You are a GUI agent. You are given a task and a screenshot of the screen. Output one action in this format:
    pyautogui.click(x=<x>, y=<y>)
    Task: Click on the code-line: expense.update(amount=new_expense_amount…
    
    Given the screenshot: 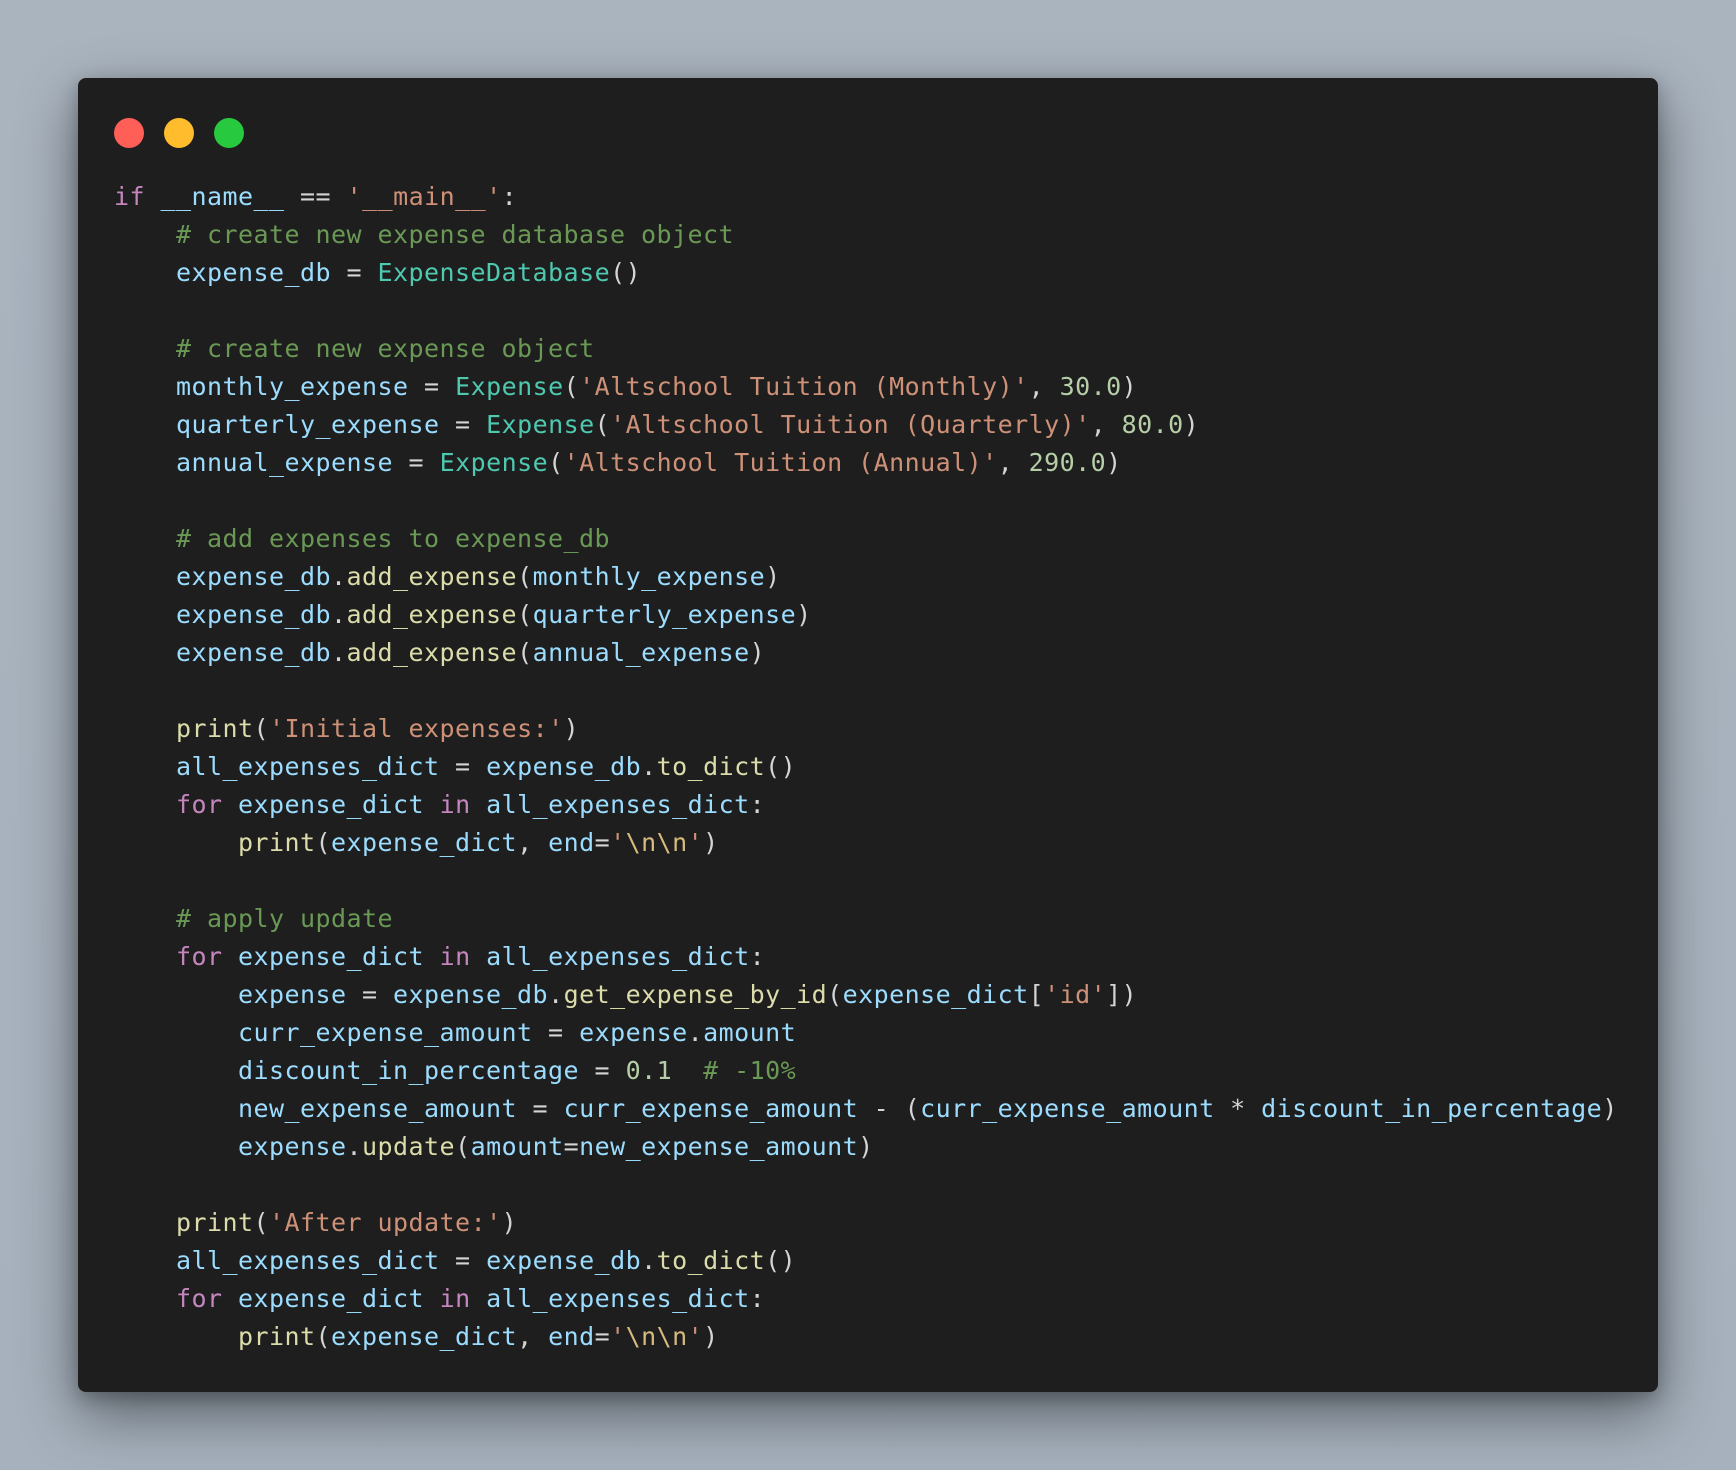 What is the action you would take?
    pyautogui.click(x=866, y=1147)
    